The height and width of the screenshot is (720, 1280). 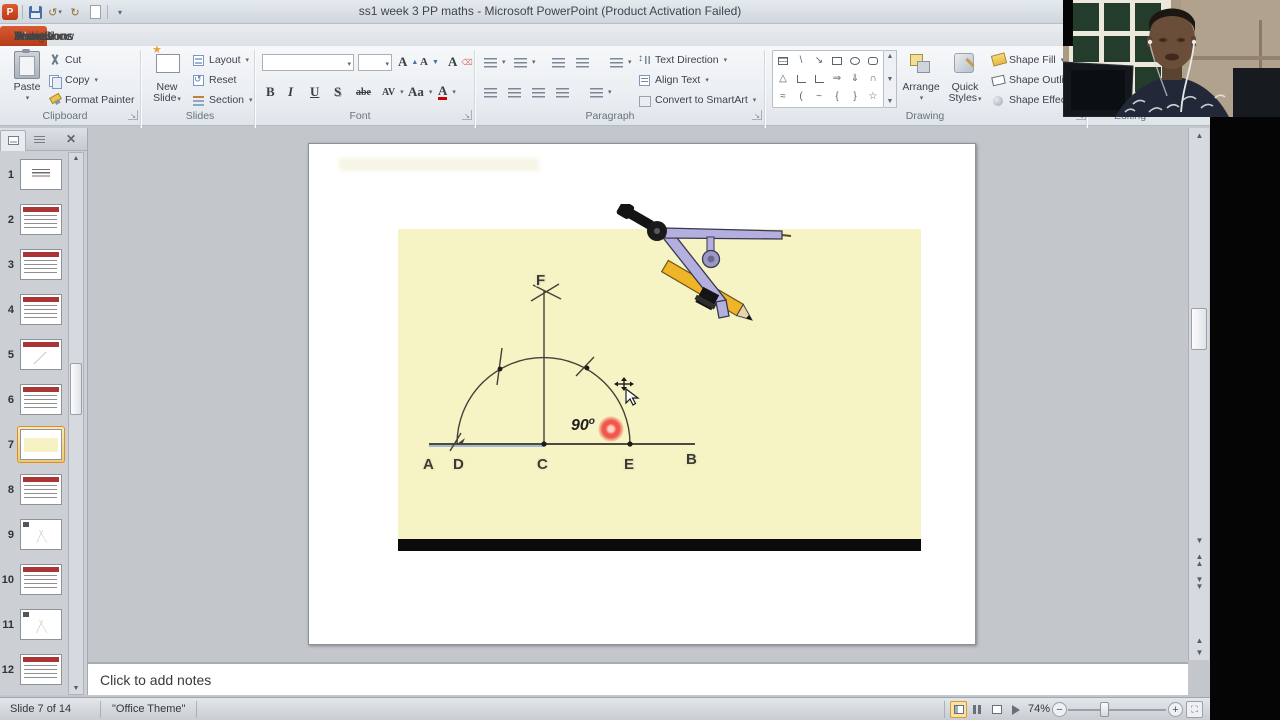 What do you see at coordinates (55, 12) in the screenshot?
I see `undo-icon: ↺ ▾` at bounding box center [55, 12].